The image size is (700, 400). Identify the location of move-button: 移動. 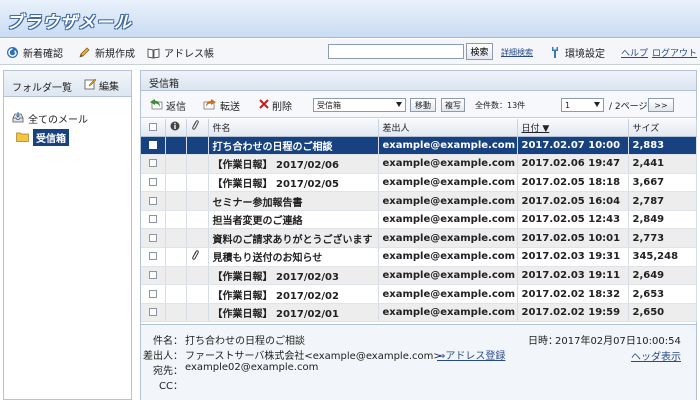
(423, 105).